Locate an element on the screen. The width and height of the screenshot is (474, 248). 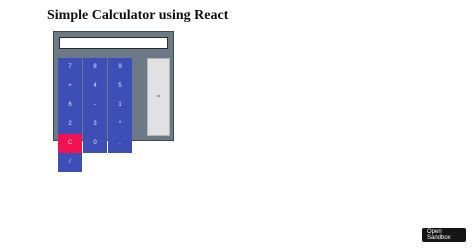
key-equals: = is located at coordinates (158, 97).